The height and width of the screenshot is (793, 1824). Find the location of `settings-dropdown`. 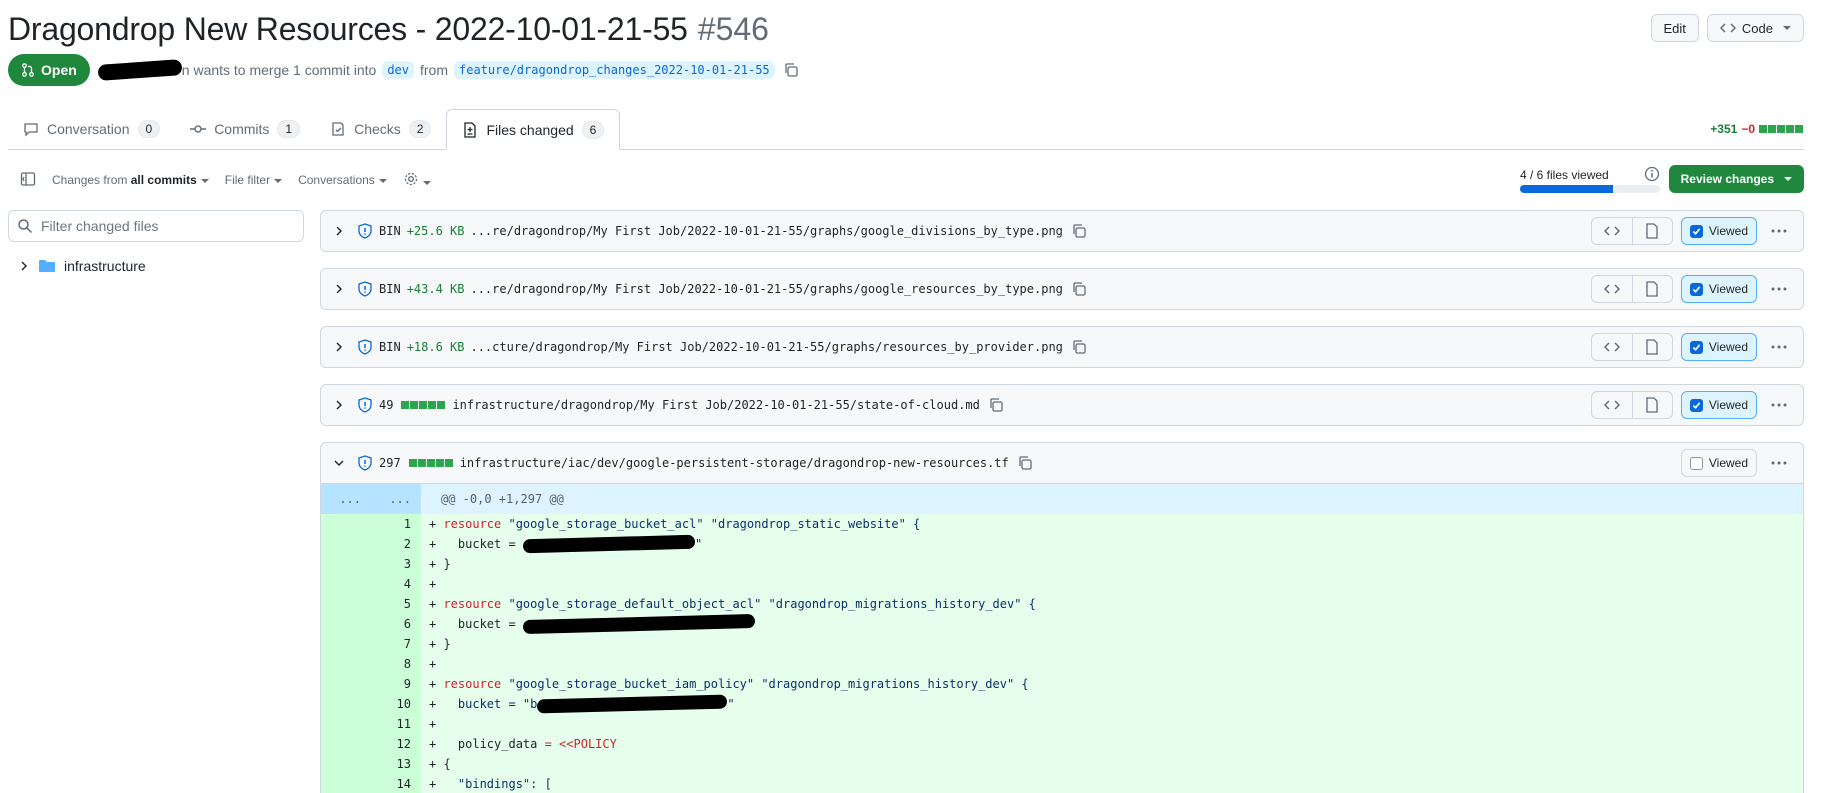

settings-dropdown is located at coordinates (417, 180).